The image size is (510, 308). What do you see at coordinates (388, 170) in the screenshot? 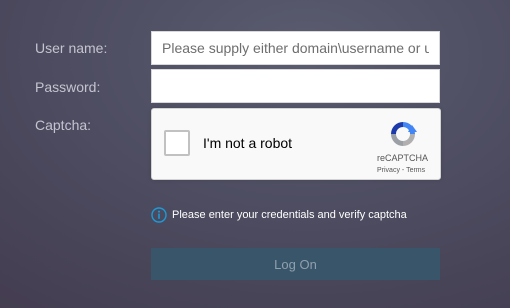
I see `privacy-link: Privacy` at bounding box center [388, 170].